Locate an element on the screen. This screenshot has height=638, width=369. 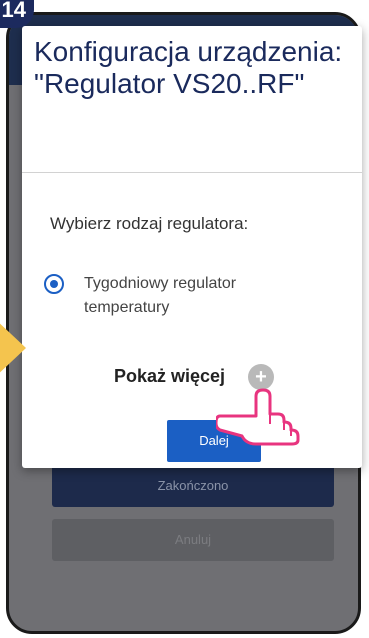
cancel-button: Anuluj is located at coordinates (193, 540).